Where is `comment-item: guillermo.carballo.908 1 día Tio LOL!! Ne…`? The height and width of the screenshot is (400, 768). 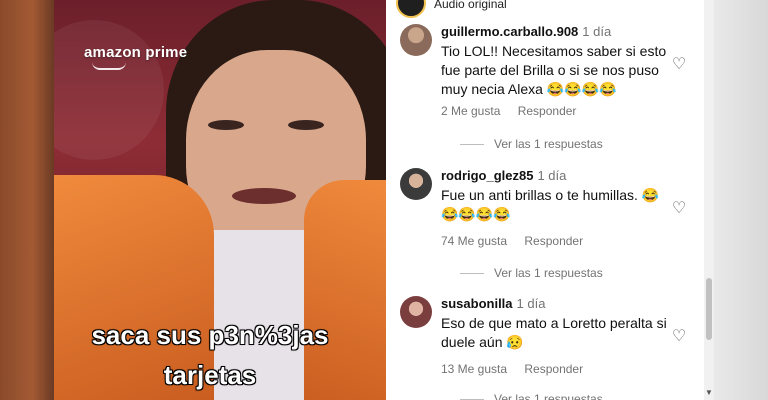
comment-item: guillermo.carballo.908 1 día Tio LOL!! Ne… is located at coordinates (550, 94).